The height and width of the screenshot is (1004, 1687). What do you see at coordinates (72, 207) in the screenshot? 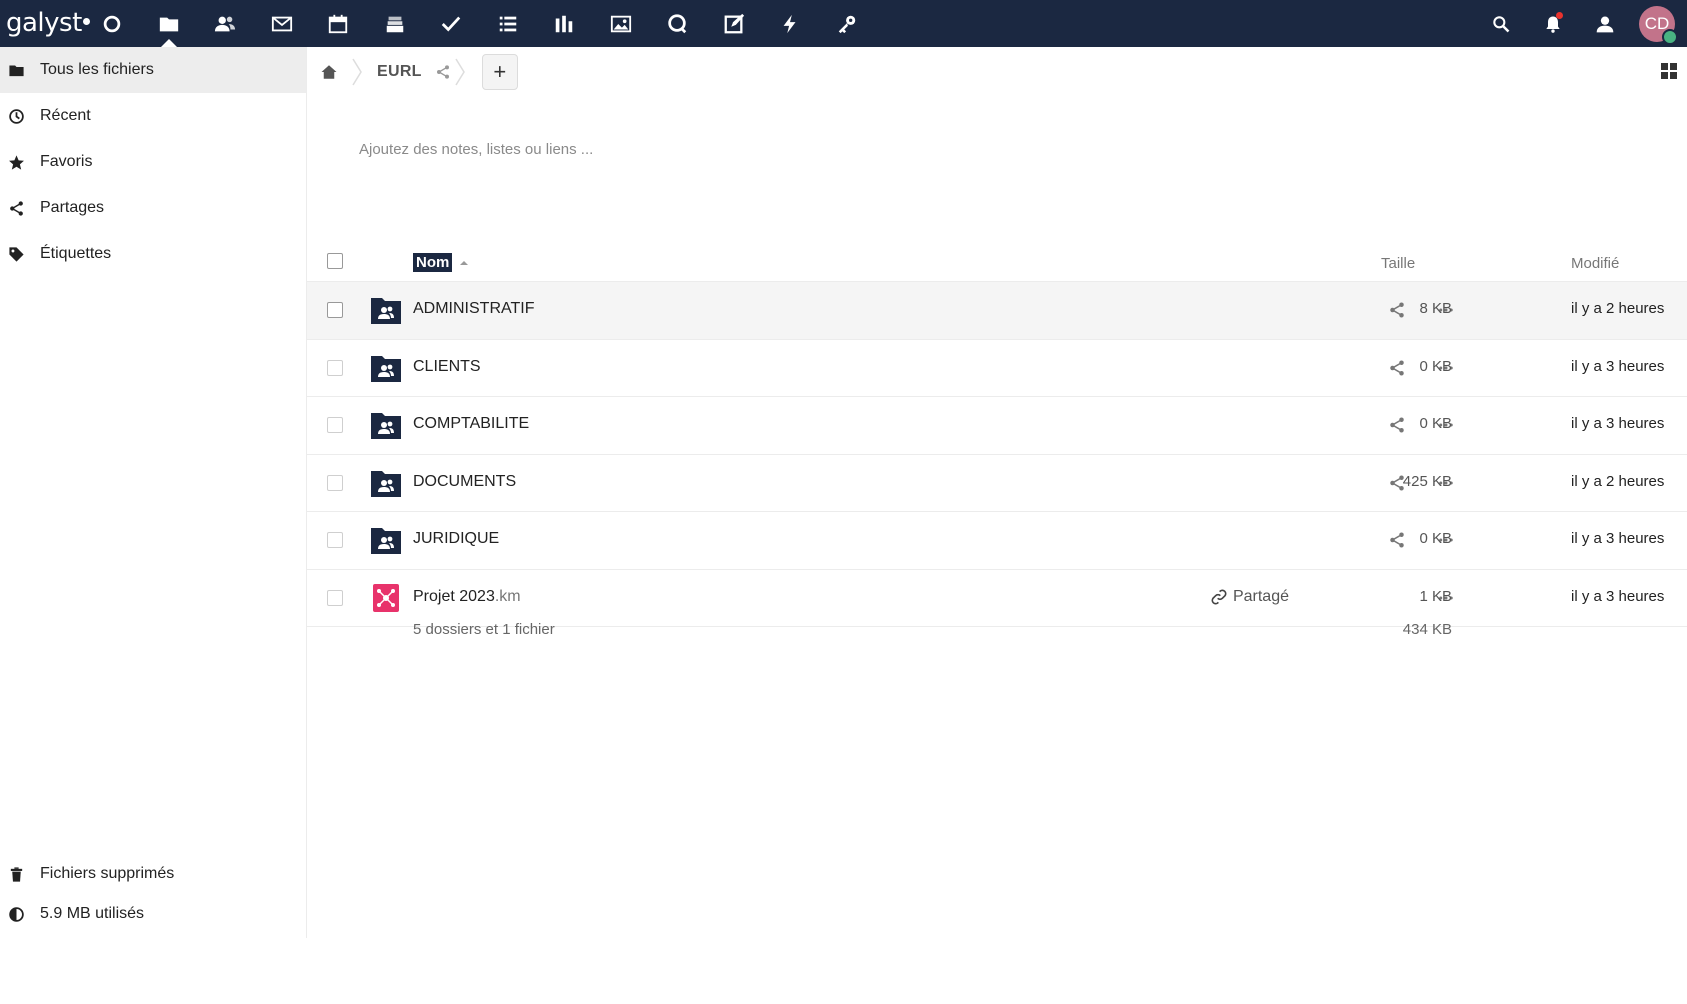
I see `sidebar-item-label: Partages` at bounding box center [72, 207].